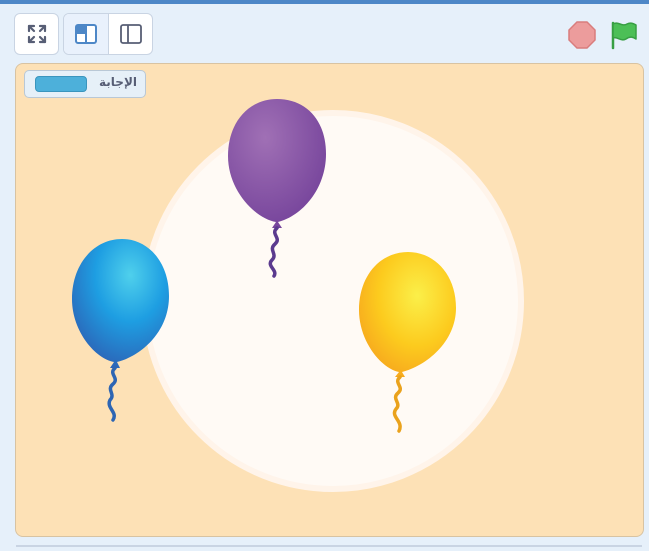 The height and width of the screenshot is (551, 649). I want to click on stop-icon, so click(582, 35).